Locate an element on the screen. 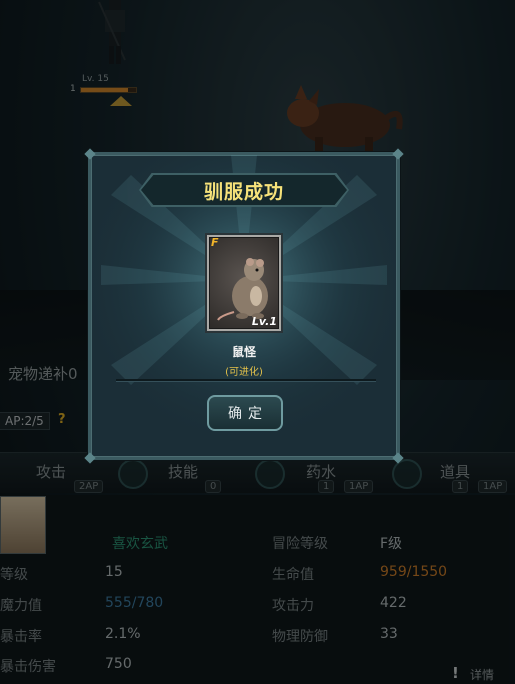 This screenshot has width=515, height=684. pet-name: 鼠怪 is located at coordinates (243, 352).